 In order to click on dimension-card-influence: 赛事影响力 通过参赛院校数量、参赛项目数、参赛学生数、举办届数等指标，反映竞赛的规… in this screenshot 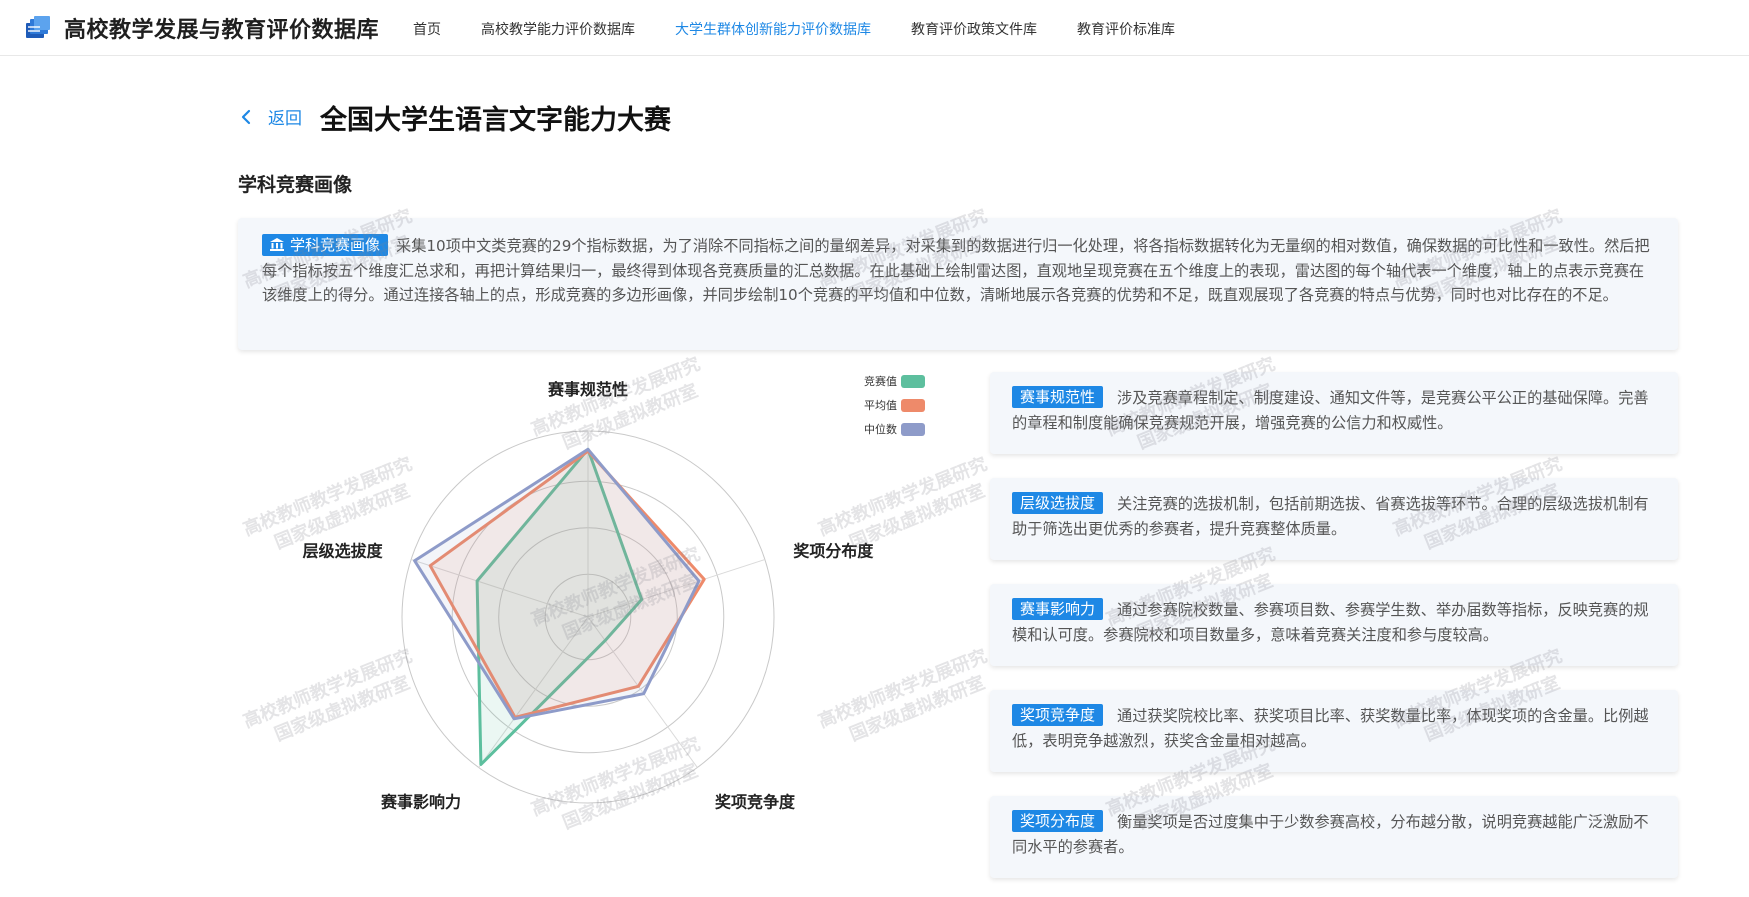, I will do `click(1334, 625)`.